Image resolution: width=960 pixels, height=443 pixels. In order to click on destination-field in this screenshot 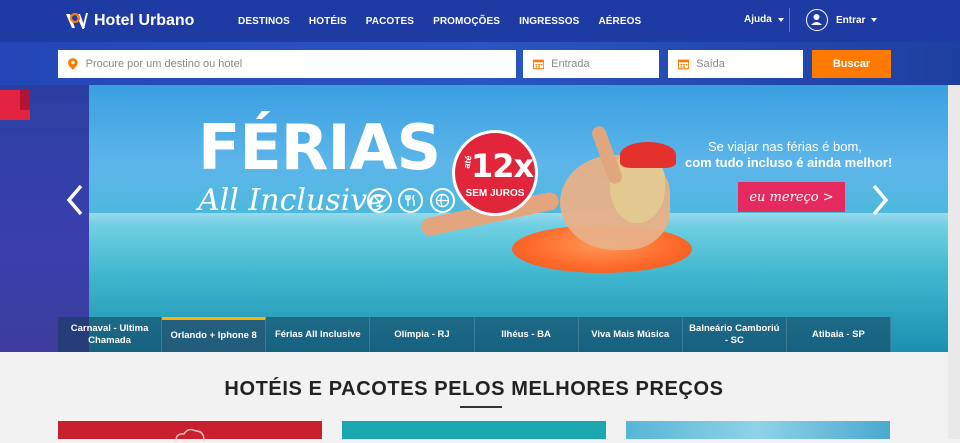, I will do `click(287, 64)`.